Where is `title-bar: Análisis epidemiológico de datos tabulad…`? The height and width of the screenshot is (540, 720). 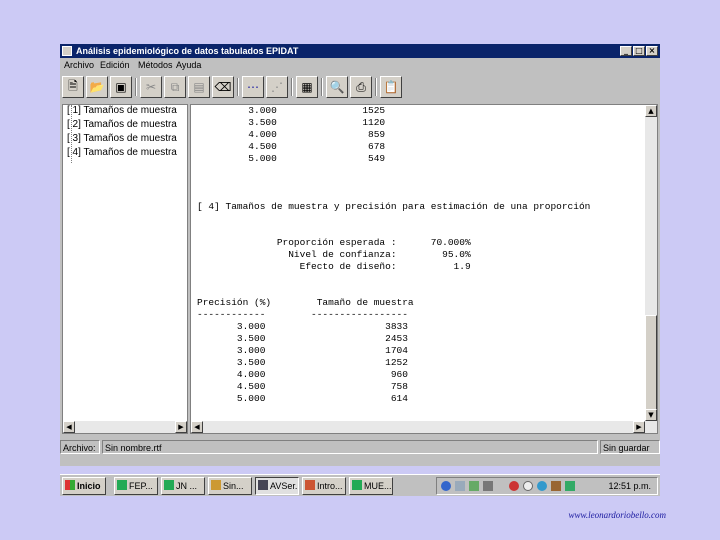 title-bar: Análisis epidemiológico de datos tabulad… is located at coordinates (360, 51).